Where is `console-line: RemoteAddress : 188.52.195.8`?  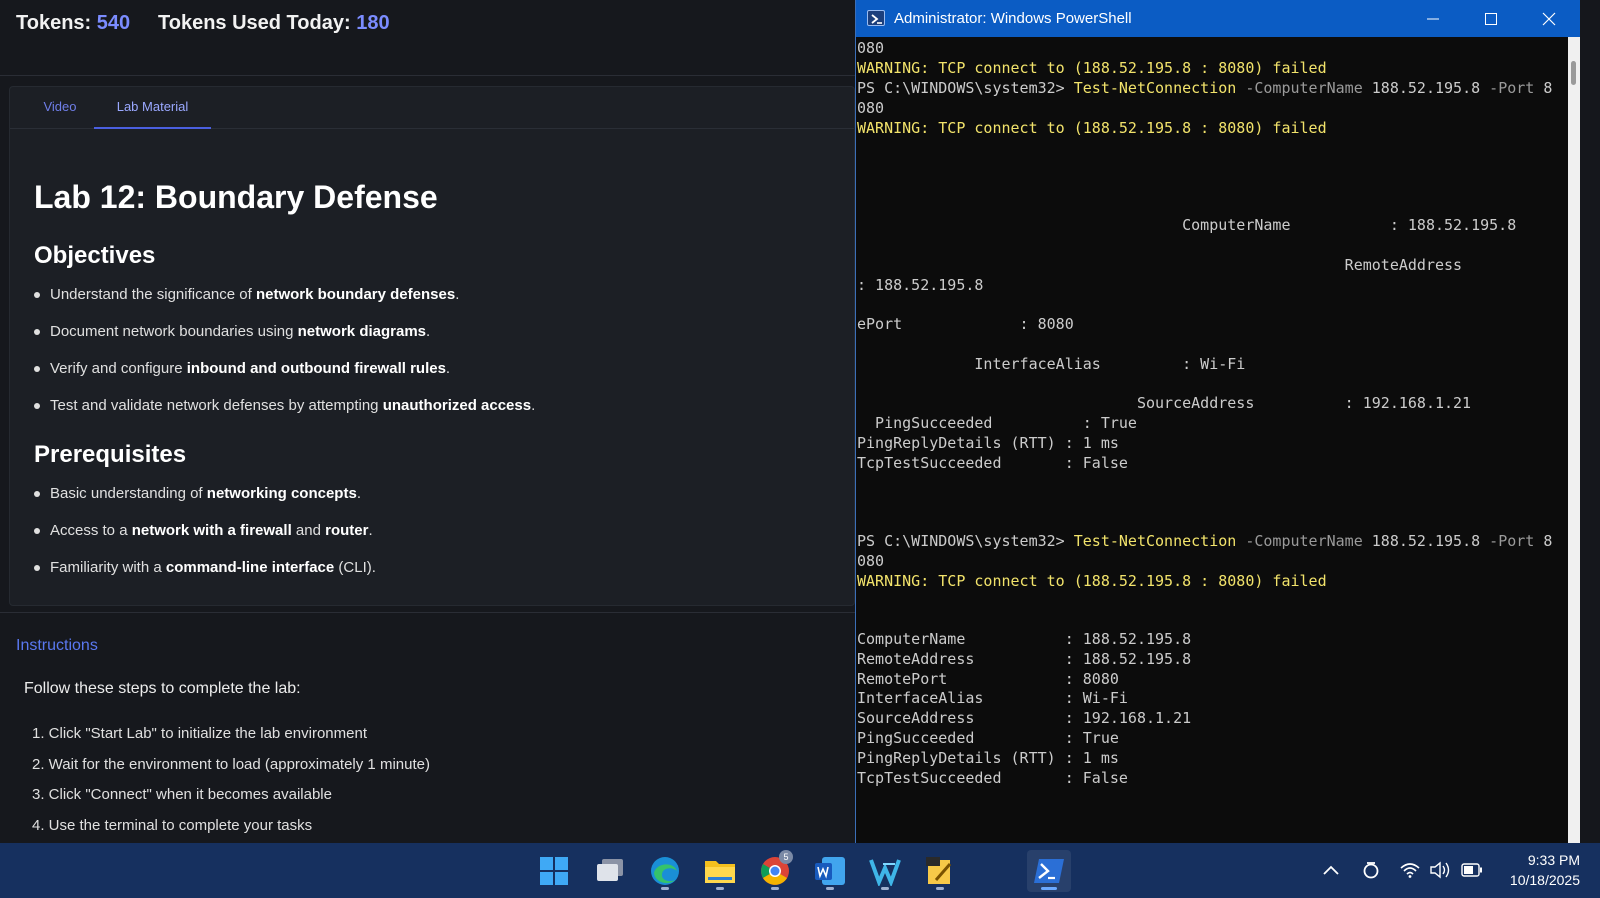 console-line: RemoteAddress : 188.52.195.8 is located at coordinates (1024, 659).